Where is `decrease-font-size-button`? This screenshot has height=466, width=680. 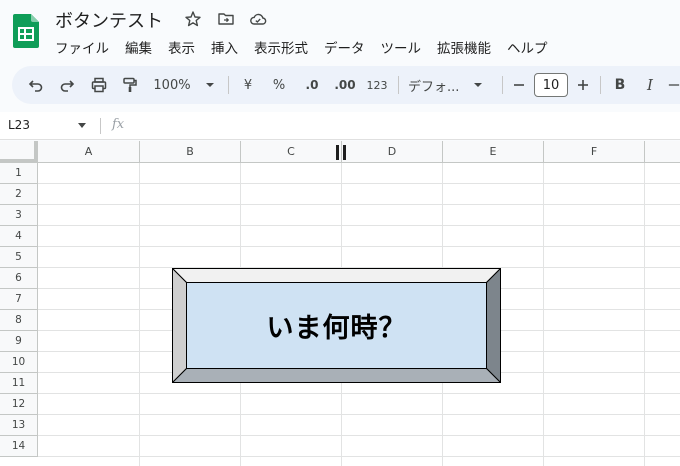 decrease-font-size-button is located at coordinates (519, 85).